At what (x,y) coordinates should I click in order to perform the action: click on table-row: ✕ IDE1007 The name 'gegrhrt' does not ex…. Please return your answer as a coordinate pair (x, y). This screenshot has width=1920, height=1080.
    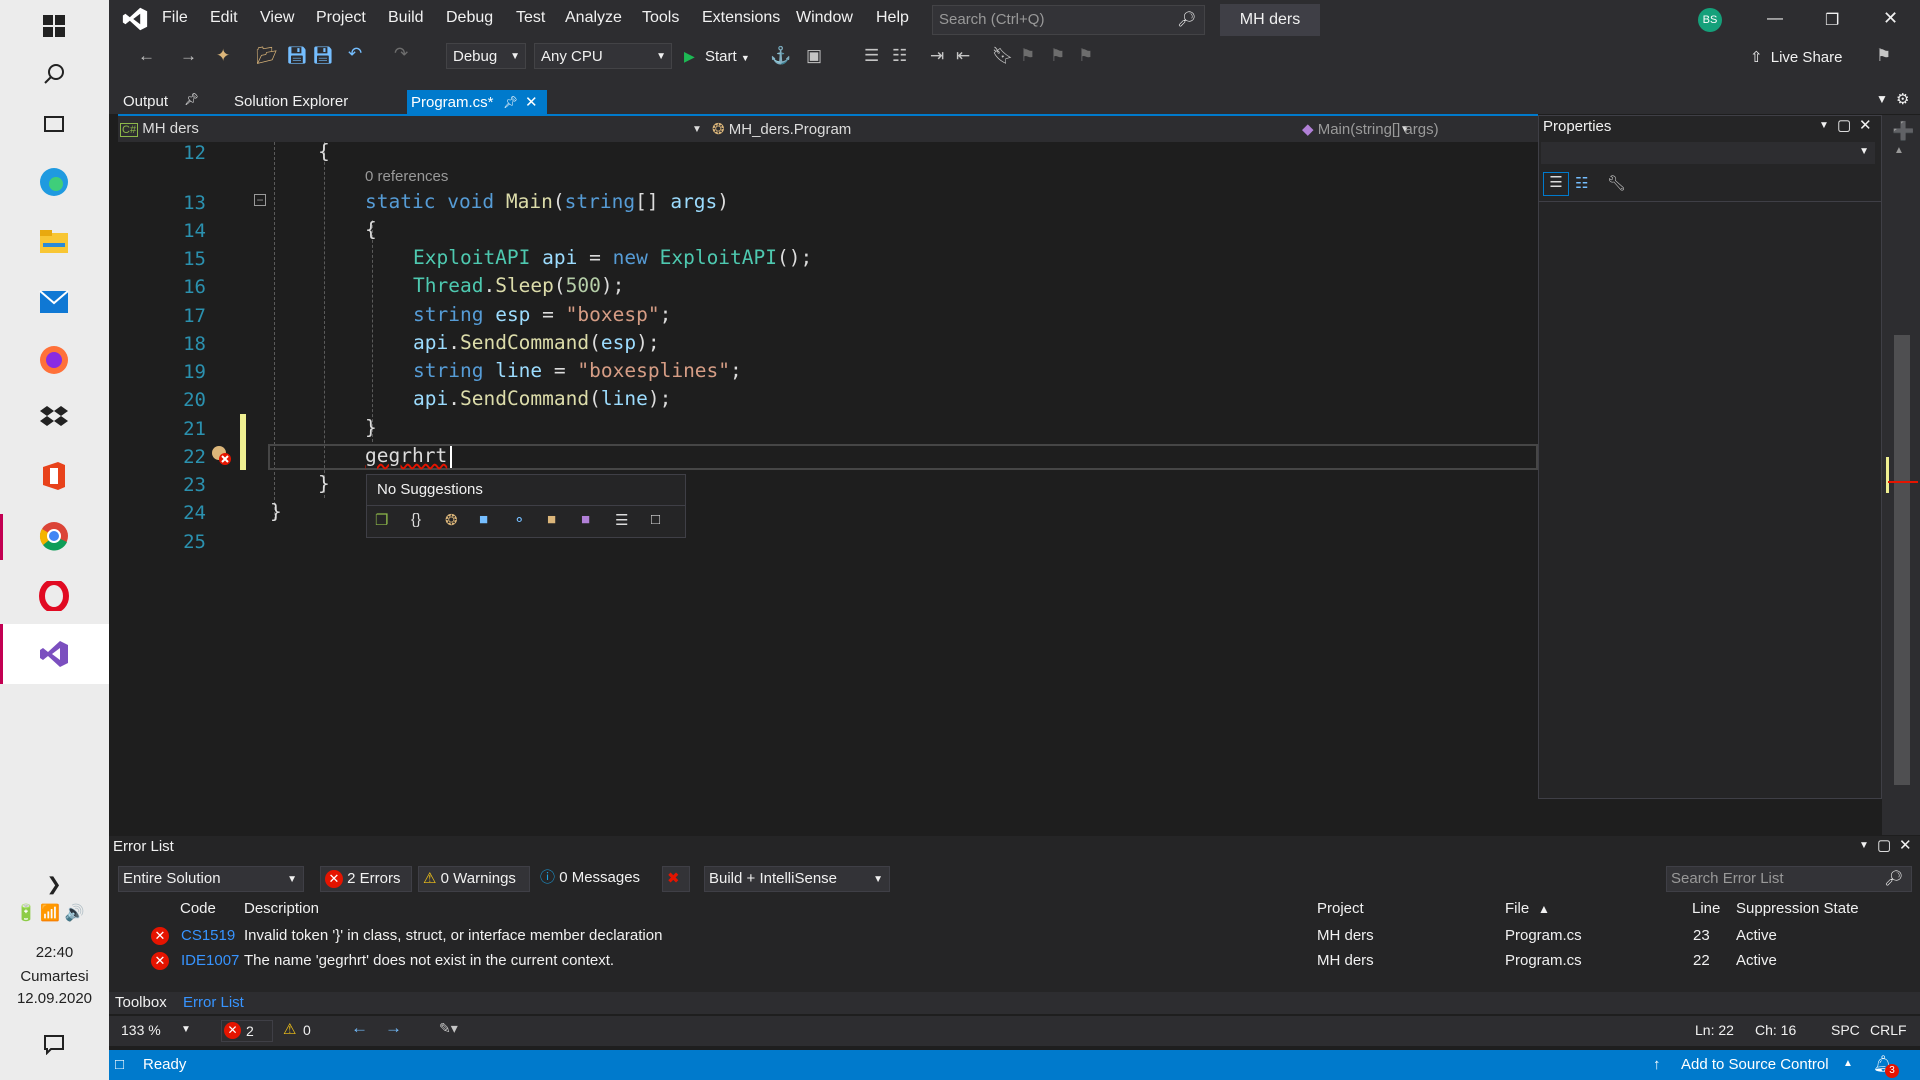
    Looking at the image, I should click on (1014, 961).